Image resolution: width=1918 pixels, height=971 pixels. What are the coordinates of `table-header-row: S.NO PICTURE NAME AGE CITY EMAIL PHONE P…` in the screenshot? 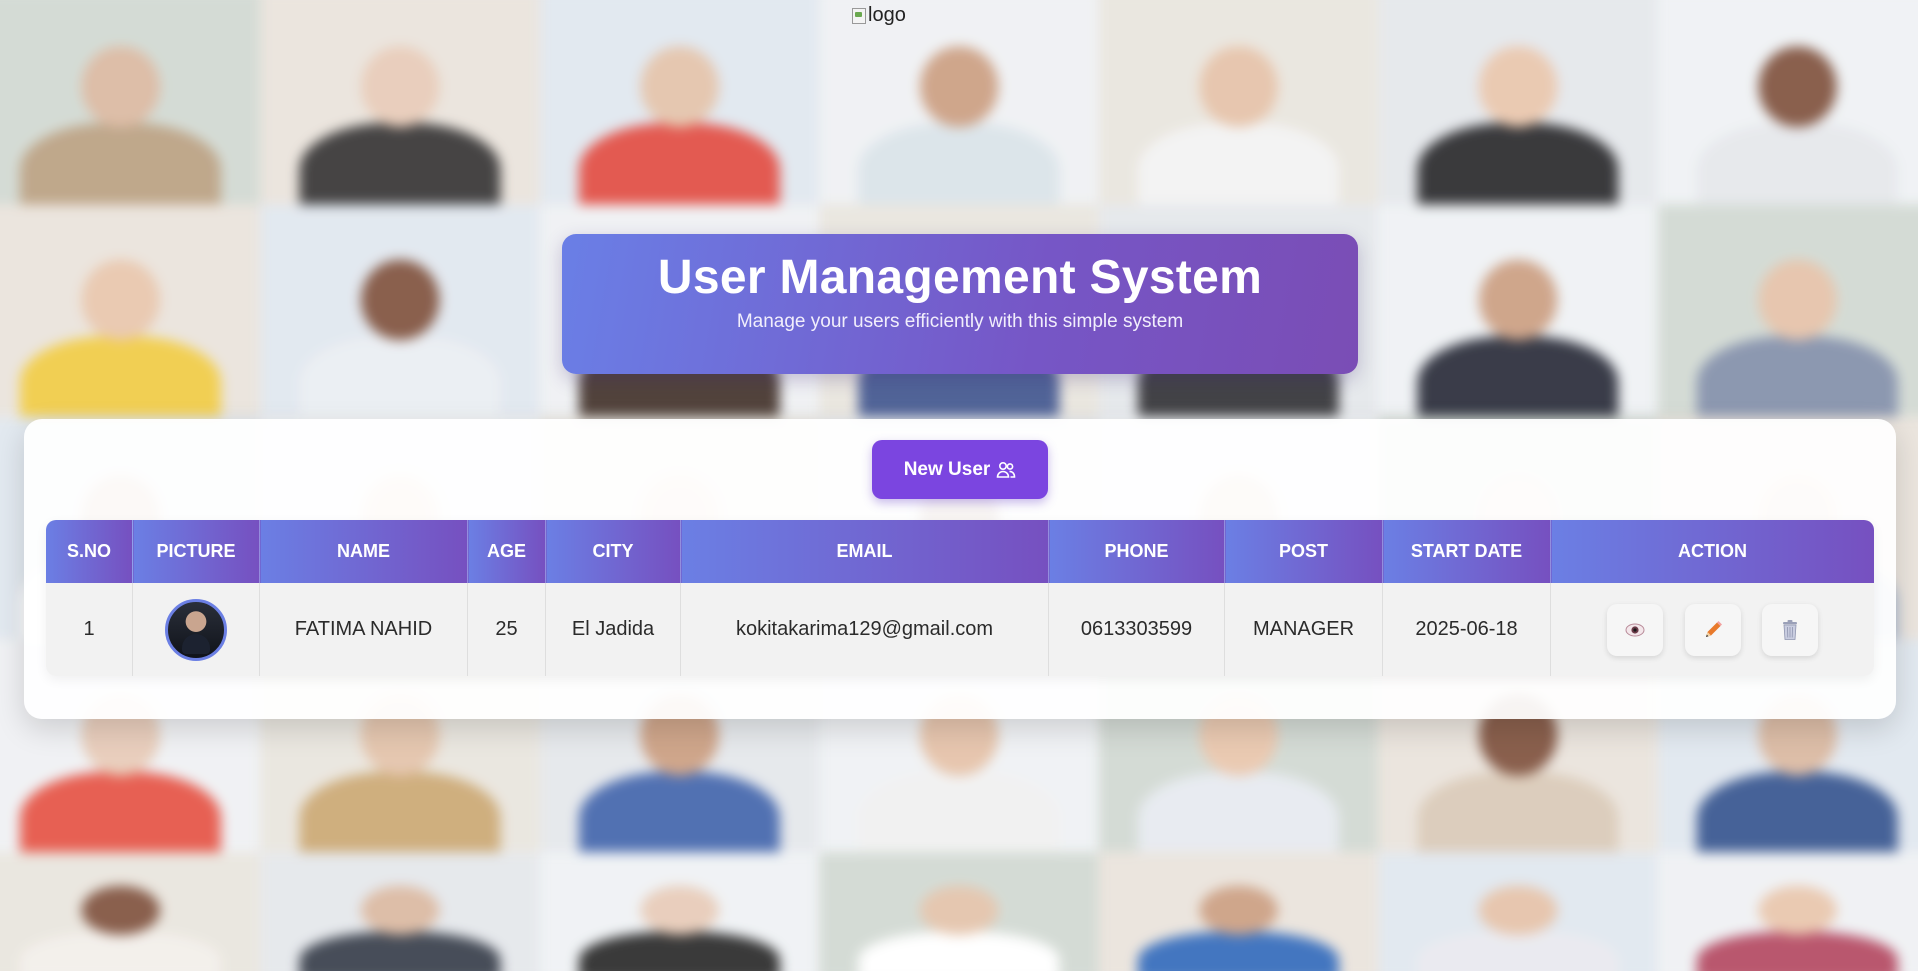 It's located at (960, 551).